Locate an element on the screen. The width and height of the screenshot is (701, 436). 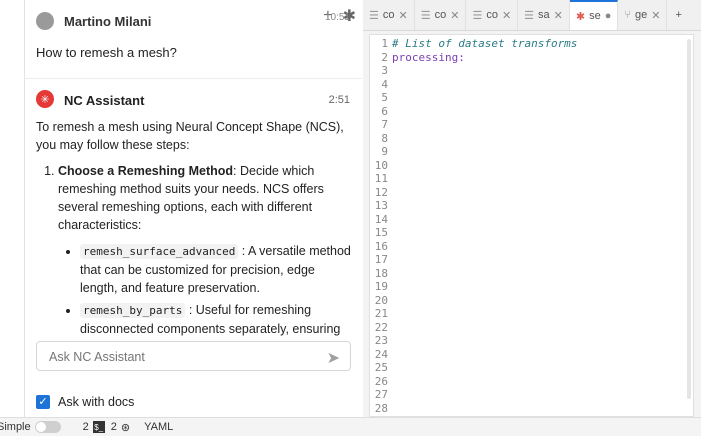
line-number: 9 is located at coordinates (384, 151).